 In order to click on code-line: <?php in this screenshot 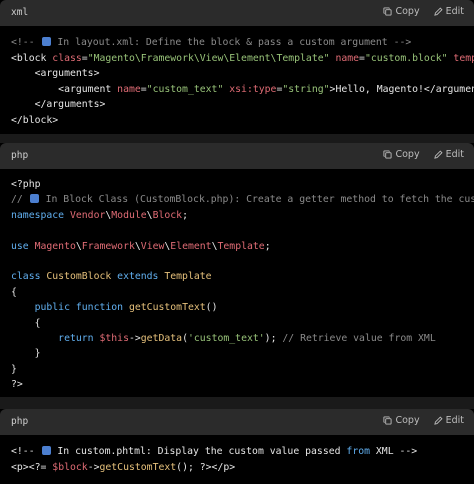, I will do `click(26, 185)`.